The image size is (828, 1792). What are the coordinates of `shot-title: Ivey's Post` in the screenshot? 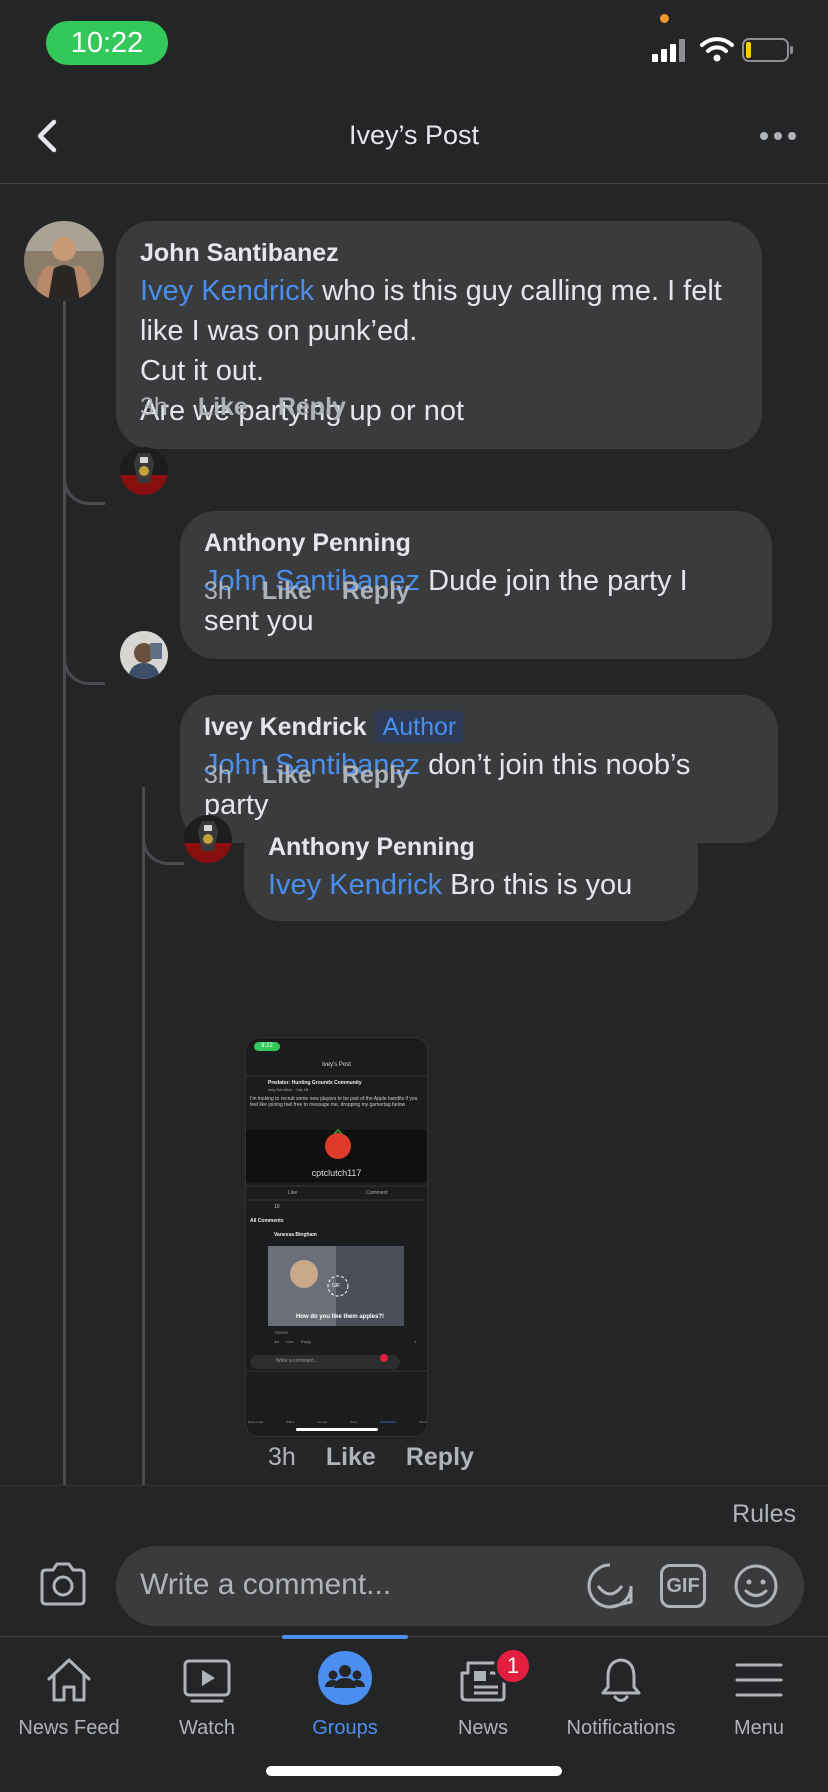 It's located at (336, 1065).